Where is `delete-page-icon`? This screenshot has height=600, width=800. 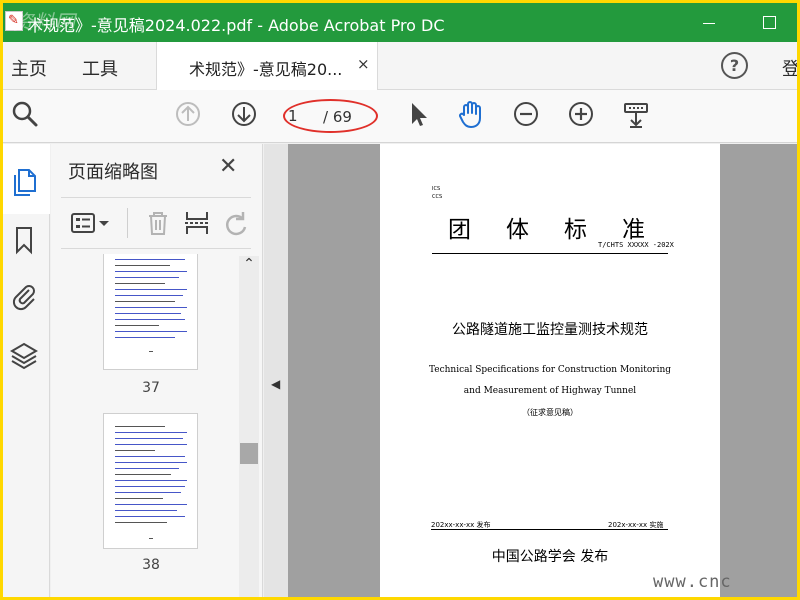 delete-page-icon is located at coordinates (158, 223).